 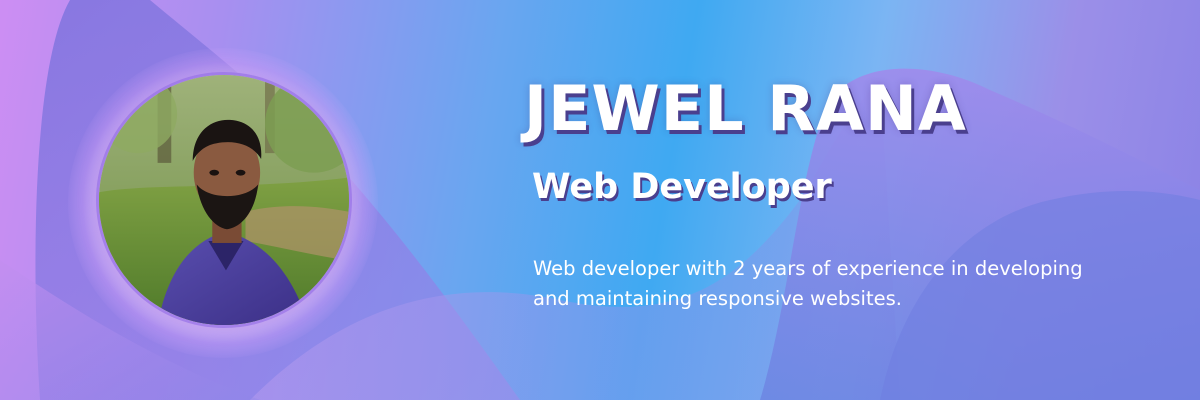 I want to click on profile-photo-icon, so click(x=224, y=200).